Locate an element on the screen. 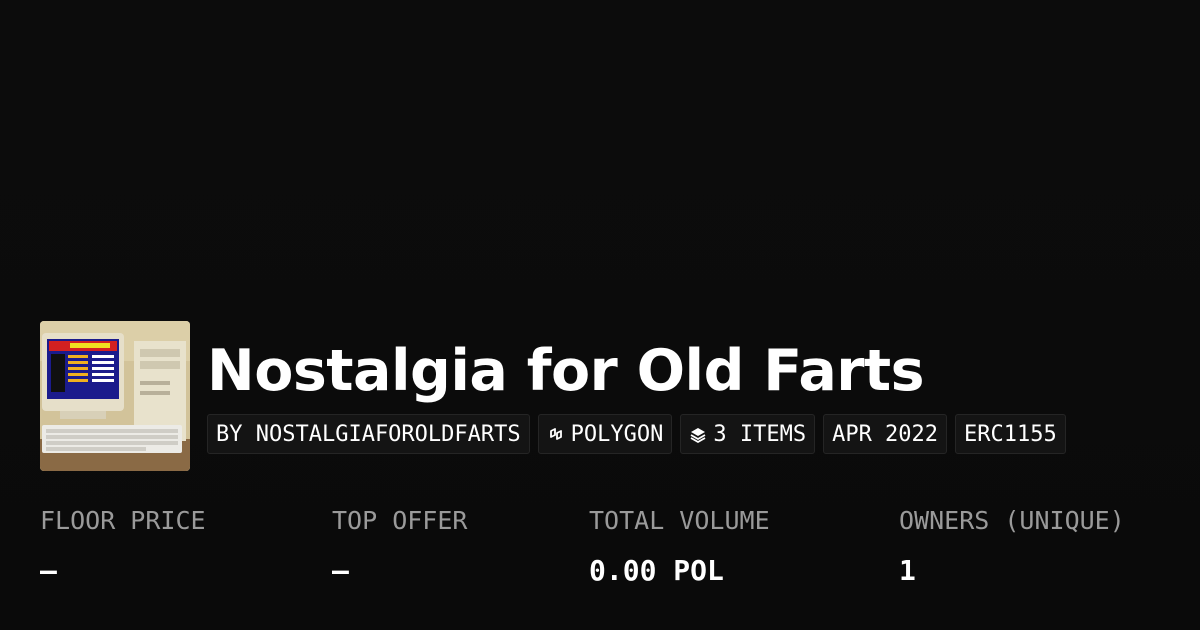 The height and width of the screenshot is (630, 1200). tag-creator: BY NOSTALGIAFOROLDFARTS is located at coordinates (368, 434).